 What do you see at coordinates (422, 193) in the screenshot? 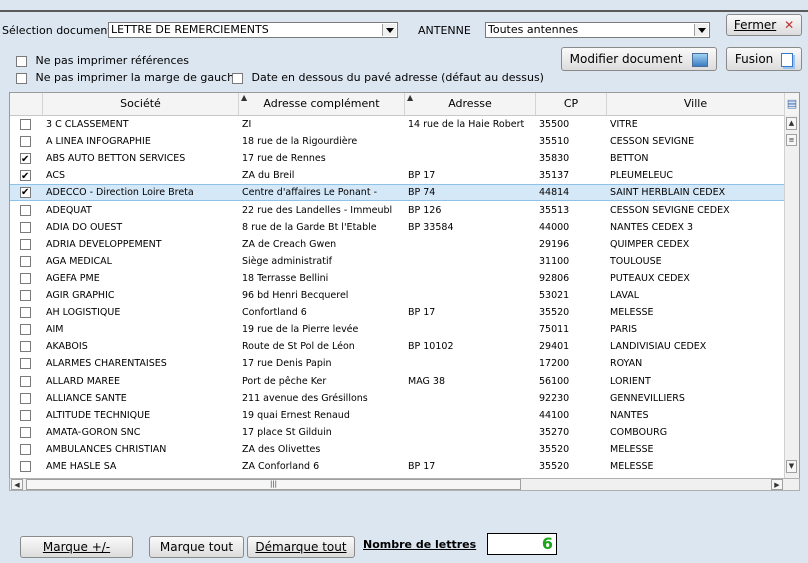
I see `cell-adresse: BP 74` at bounding box center [422, 193].